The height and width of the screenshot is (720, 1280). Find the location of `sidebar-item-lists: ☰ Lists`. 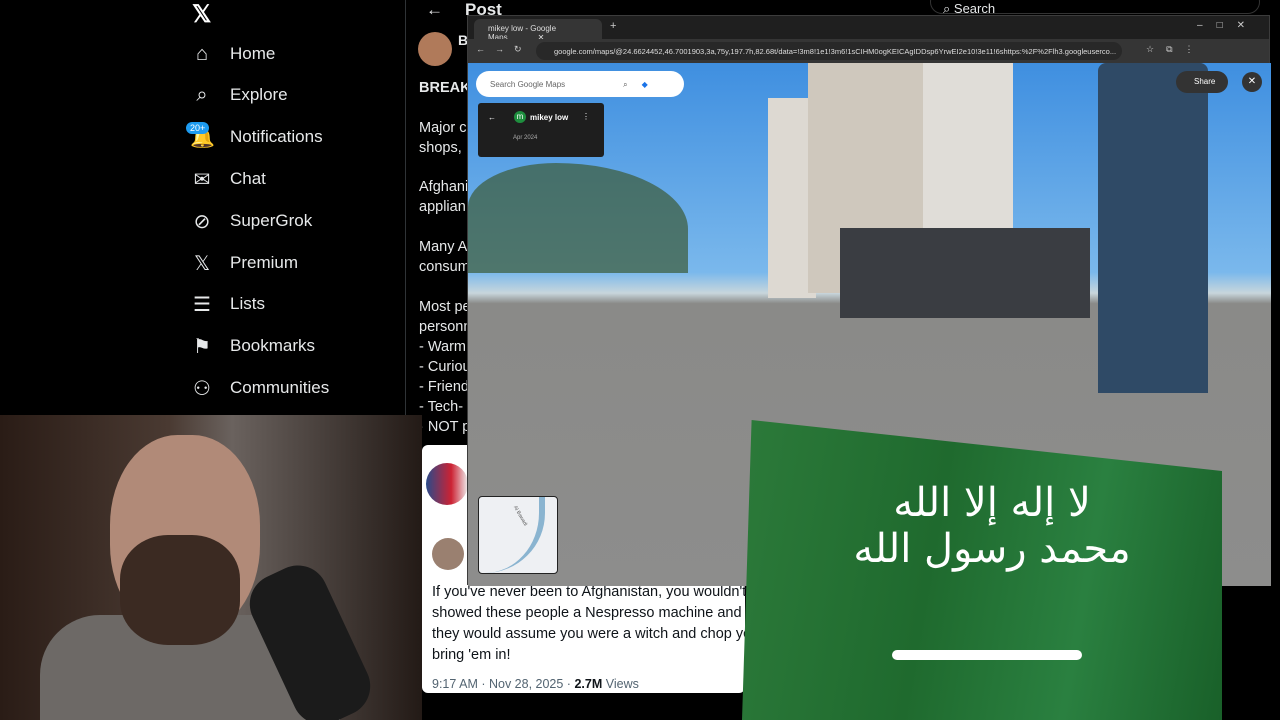

sidebar-item-lists: ☰ Lists is located at coordinates (290, 304).